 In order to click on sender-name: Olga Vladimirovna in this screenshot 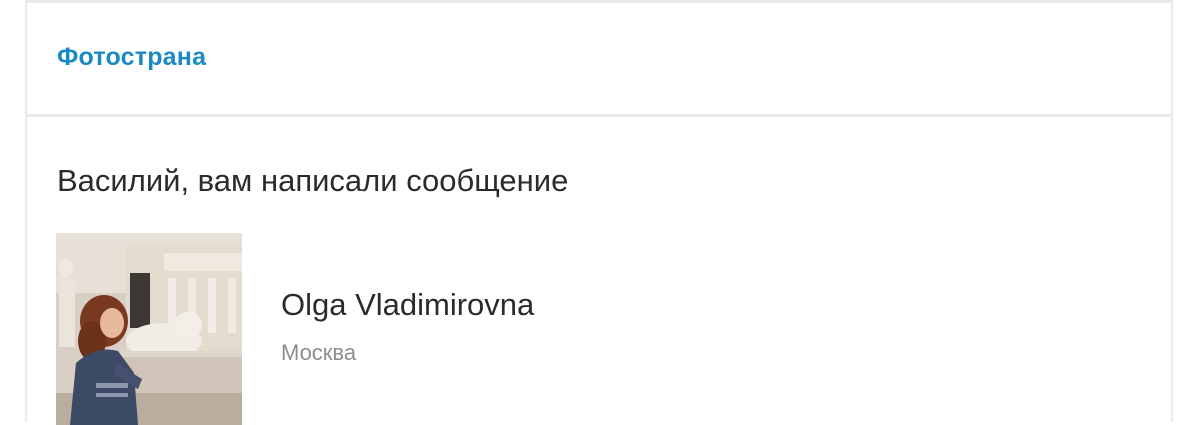, I will do `click(407, 305)`.